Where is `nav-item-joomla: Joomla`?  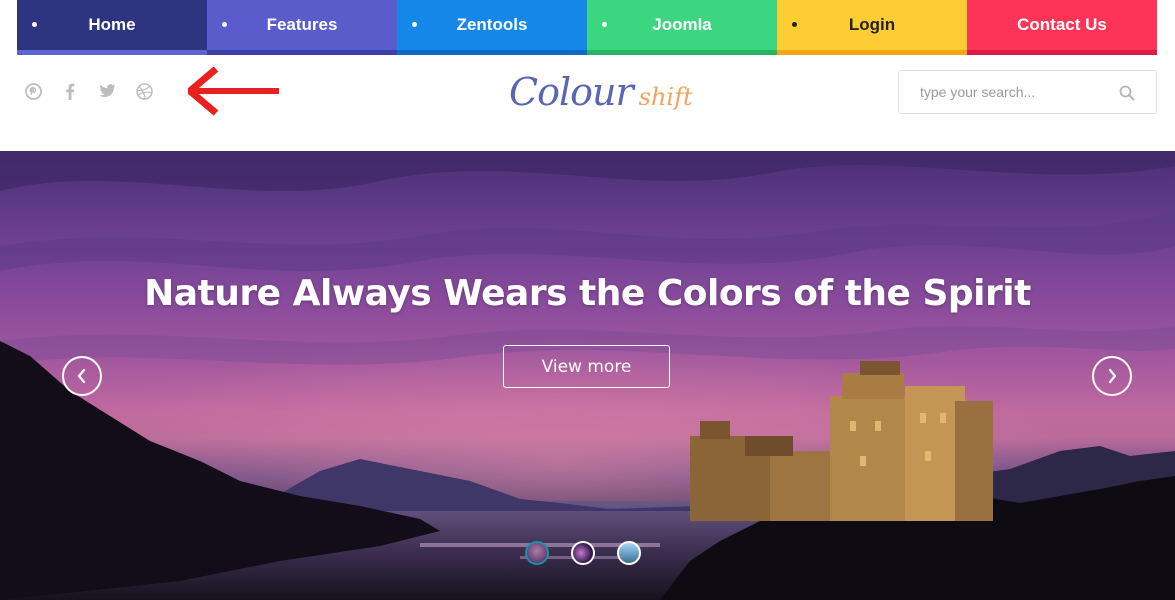 nav-item-joomla: Joomla is located at coordinates (682, 27).